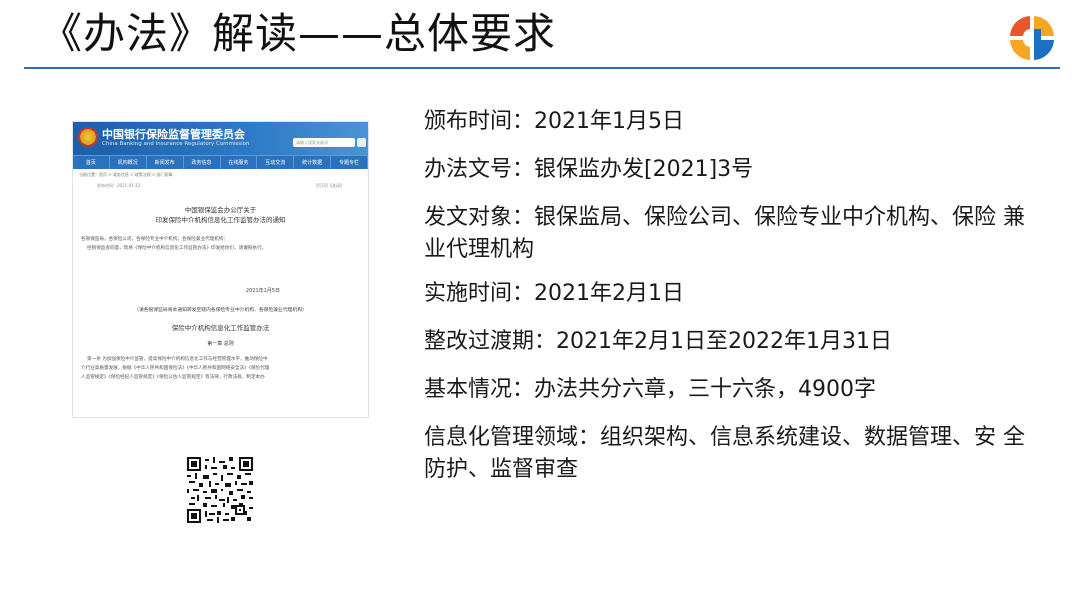 The width and height of the screenshot is (1080, 608). Describe the element at coordinates (329, 185) in the screenshot. I see `doc-actions: 【打印】【关闭】` at that location.